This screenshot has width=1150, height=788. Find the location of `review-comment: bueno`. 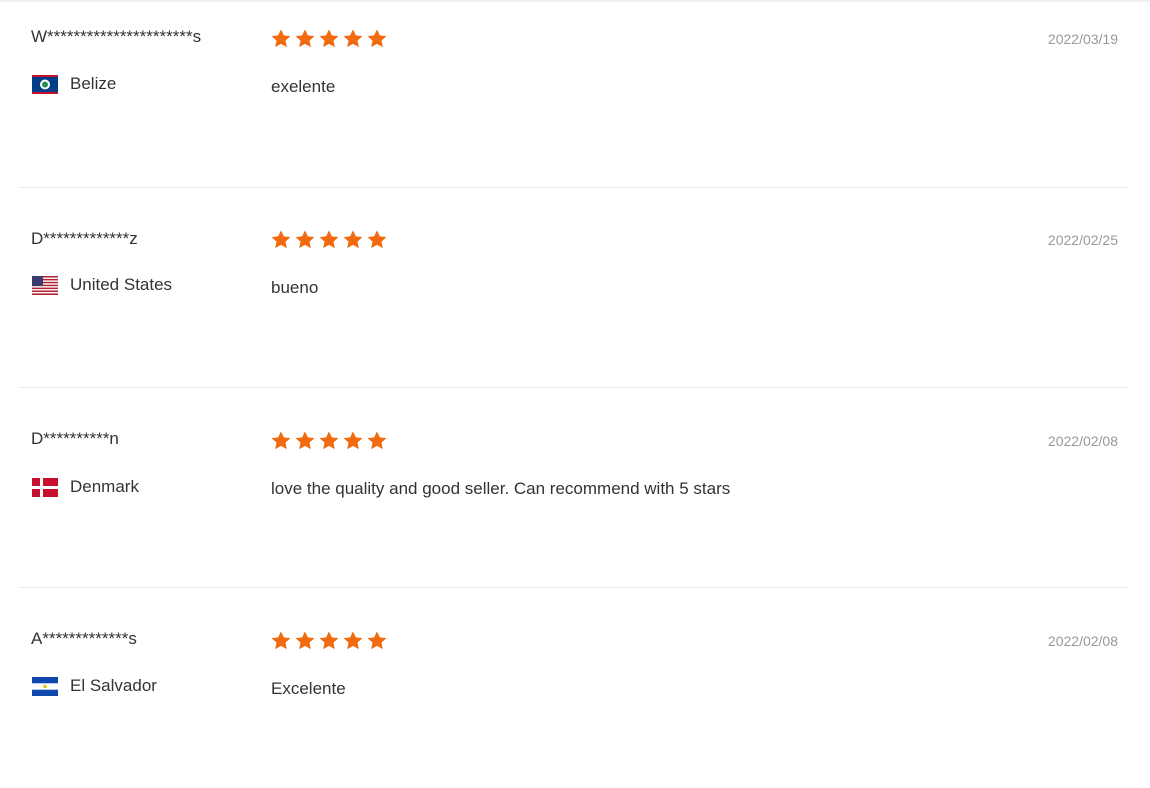

review-comment: bueno is located at coordinates (295, 287).